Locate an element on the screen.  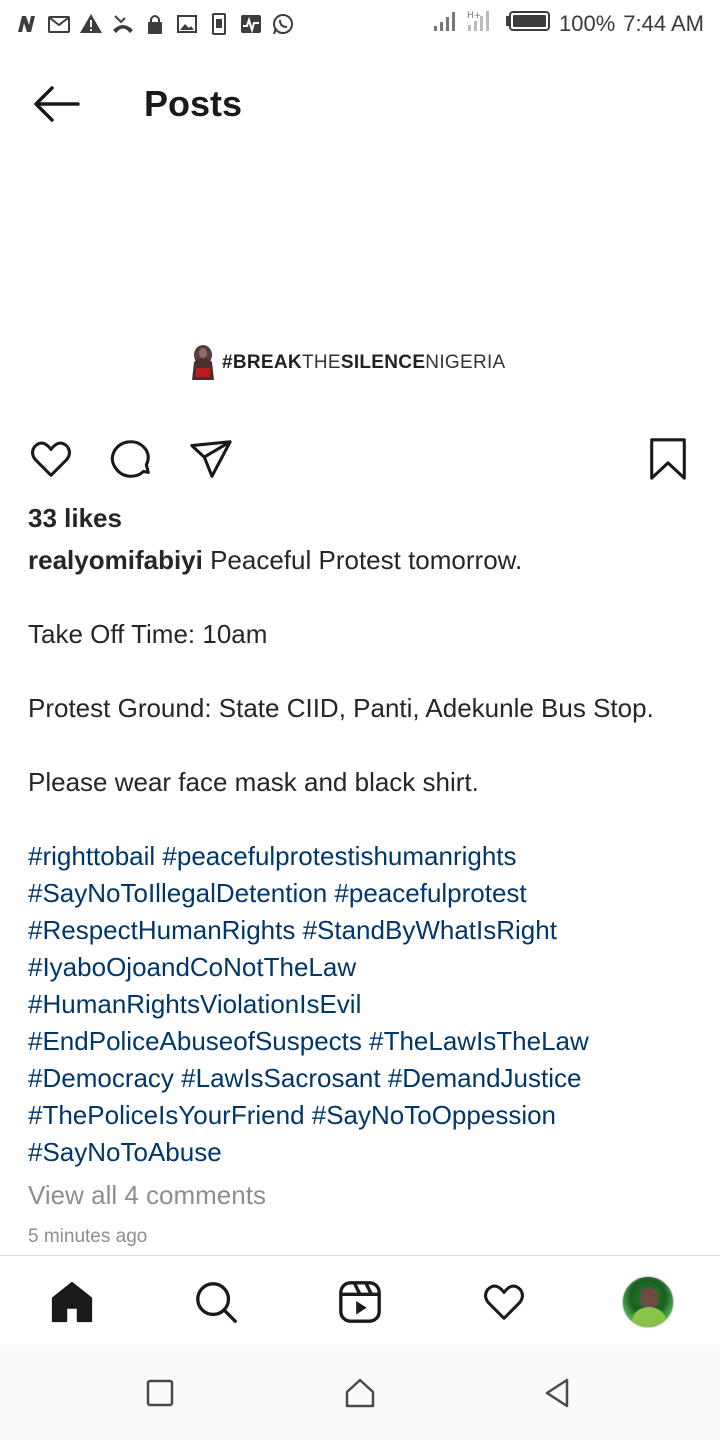
search-icon is located at coordinates (216, 1302).